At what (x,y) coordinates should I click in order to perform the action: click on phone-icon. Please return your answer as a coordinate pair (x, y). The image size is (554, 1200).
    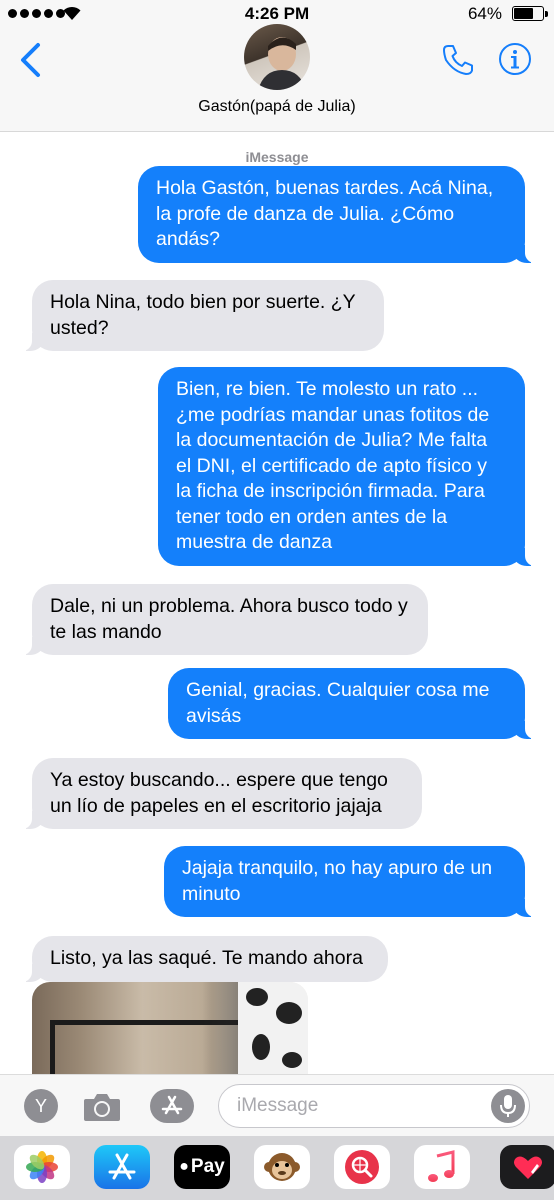
    Looking at the image, I should click on (458, 60).